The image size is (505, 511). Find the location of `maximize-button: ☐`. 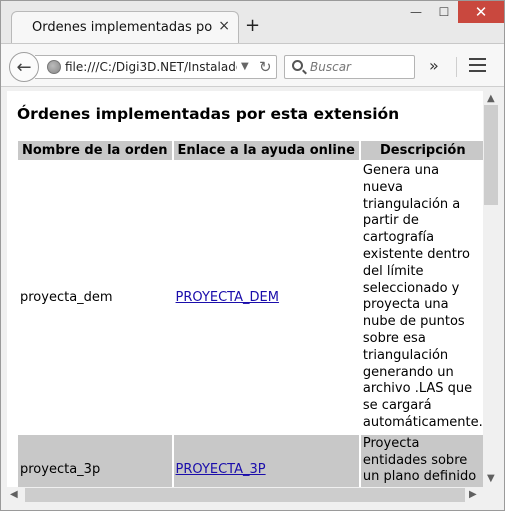

maximize-button: ☐ is located at coordinates (444, 12).